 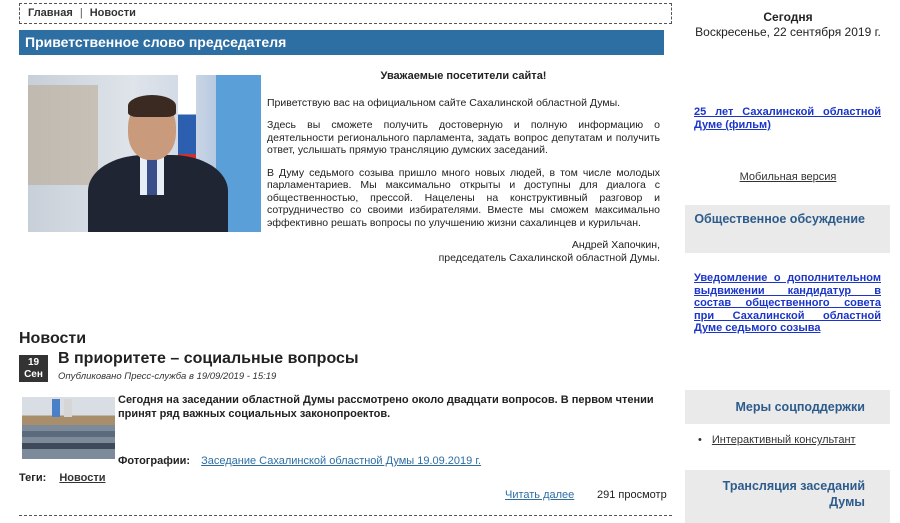 What do you see at coordinates (787, 496) in the screenshot?
I see `broadcast-header: Трансляция заседаний Думы` at bounding box center [787, 496].